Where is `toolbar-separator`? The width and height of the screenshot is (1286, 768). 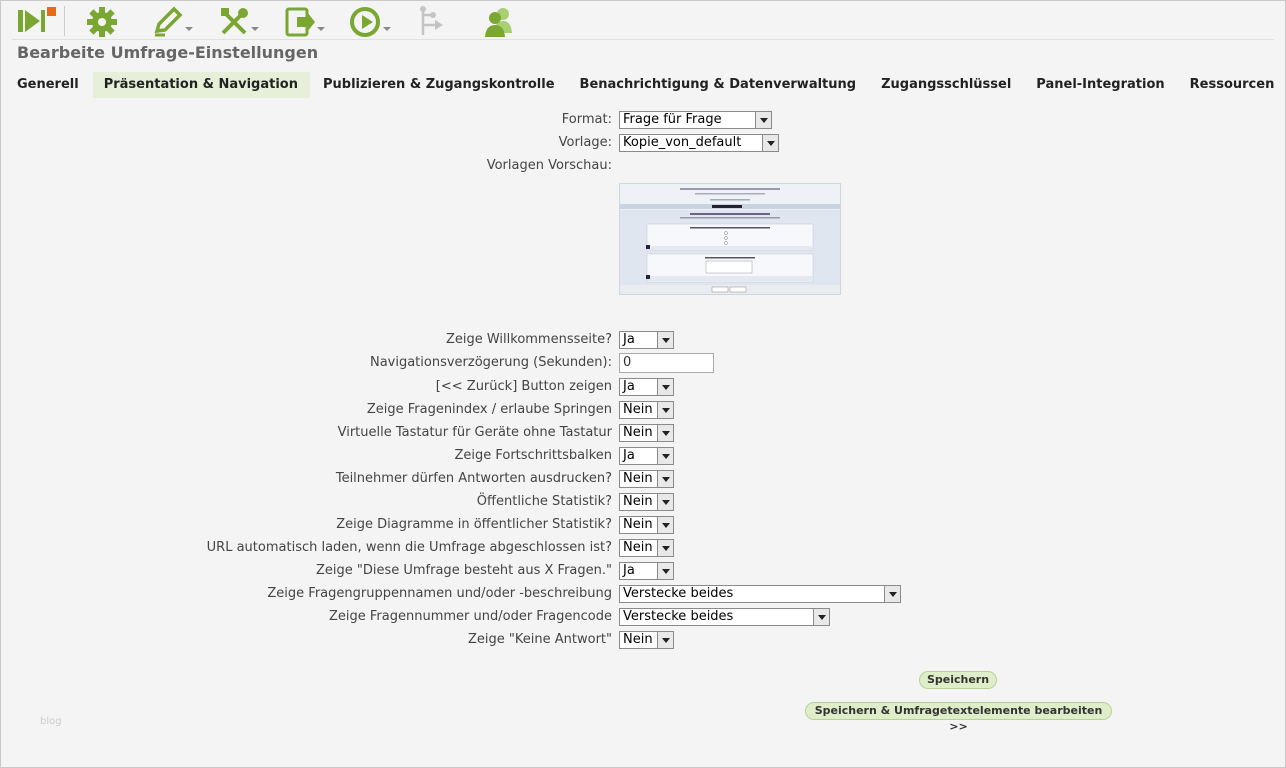 toolbar-separator is located at coordinates (64, 21).